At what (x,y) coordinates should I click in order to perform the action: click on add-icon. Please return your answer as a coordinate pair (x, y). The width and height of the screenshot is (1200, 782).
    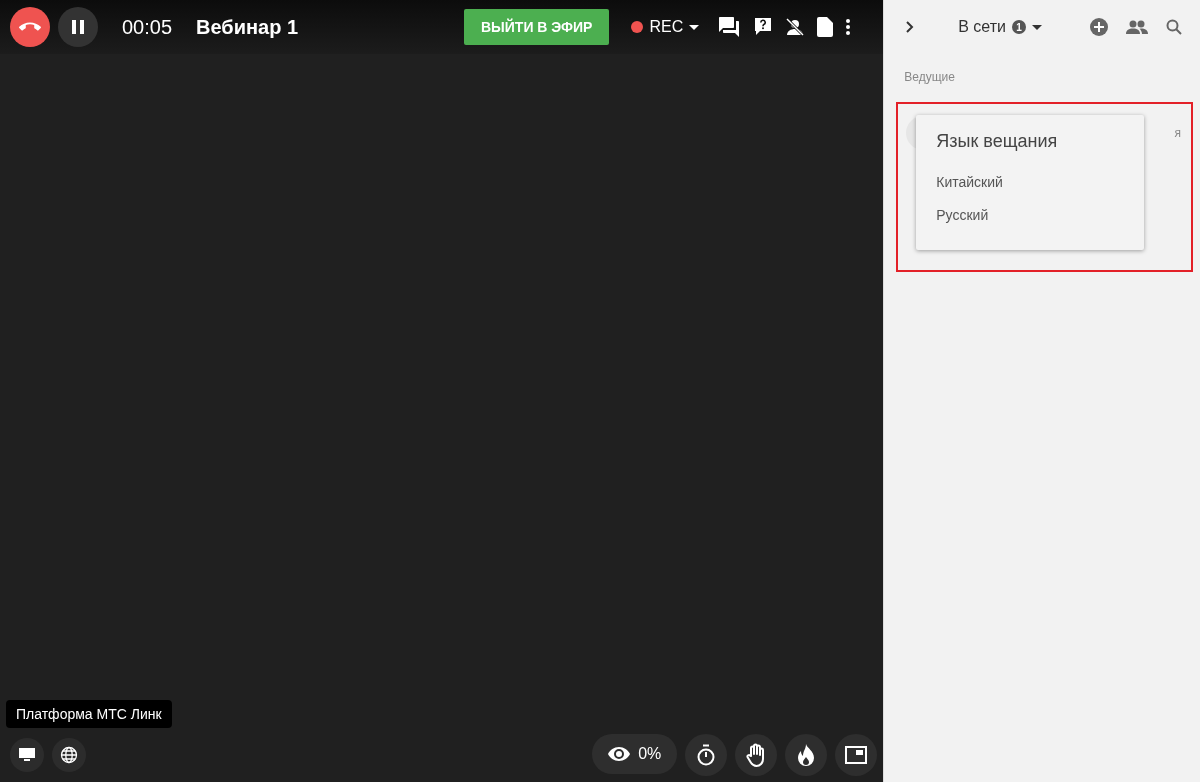
    Looking at the image, I should click on (1099, 27).